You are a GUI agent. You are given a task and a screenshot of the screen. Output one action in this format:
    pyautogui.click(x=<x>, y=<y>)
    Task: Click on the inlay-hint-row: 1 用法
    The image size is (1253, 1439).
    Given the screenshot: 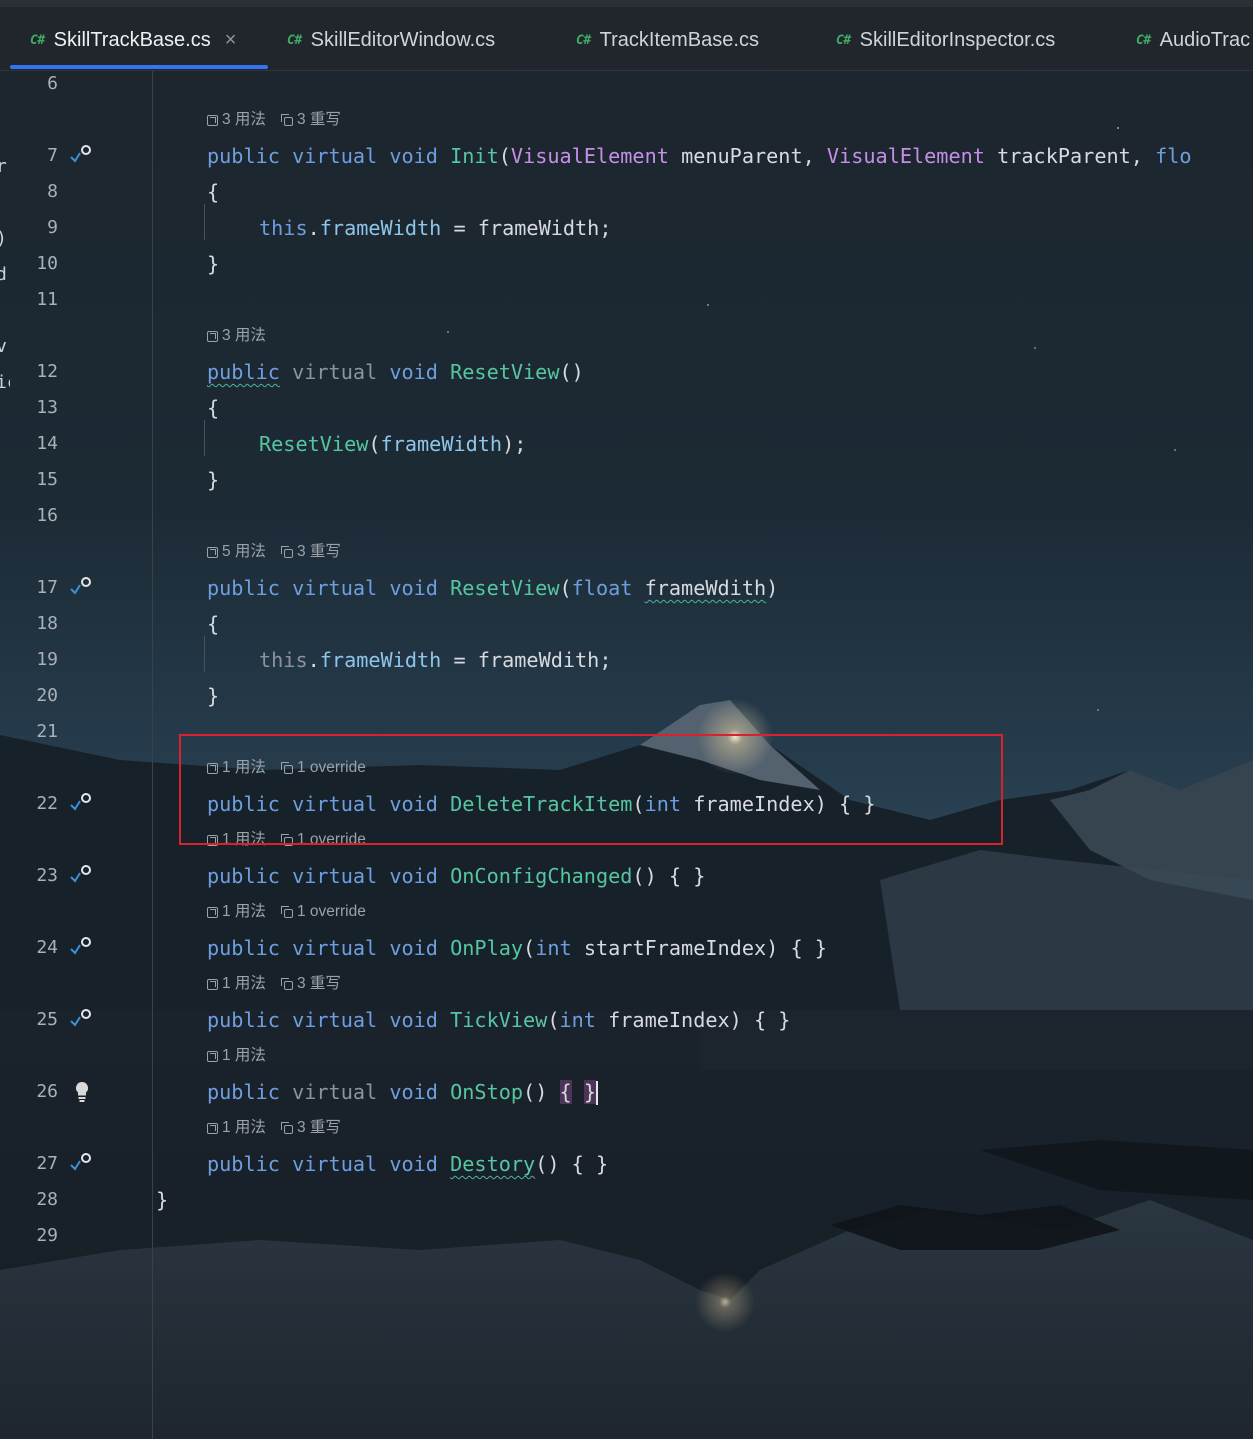 What is the action you would take?
    pyautogui.click(x=626, y=1056)
    